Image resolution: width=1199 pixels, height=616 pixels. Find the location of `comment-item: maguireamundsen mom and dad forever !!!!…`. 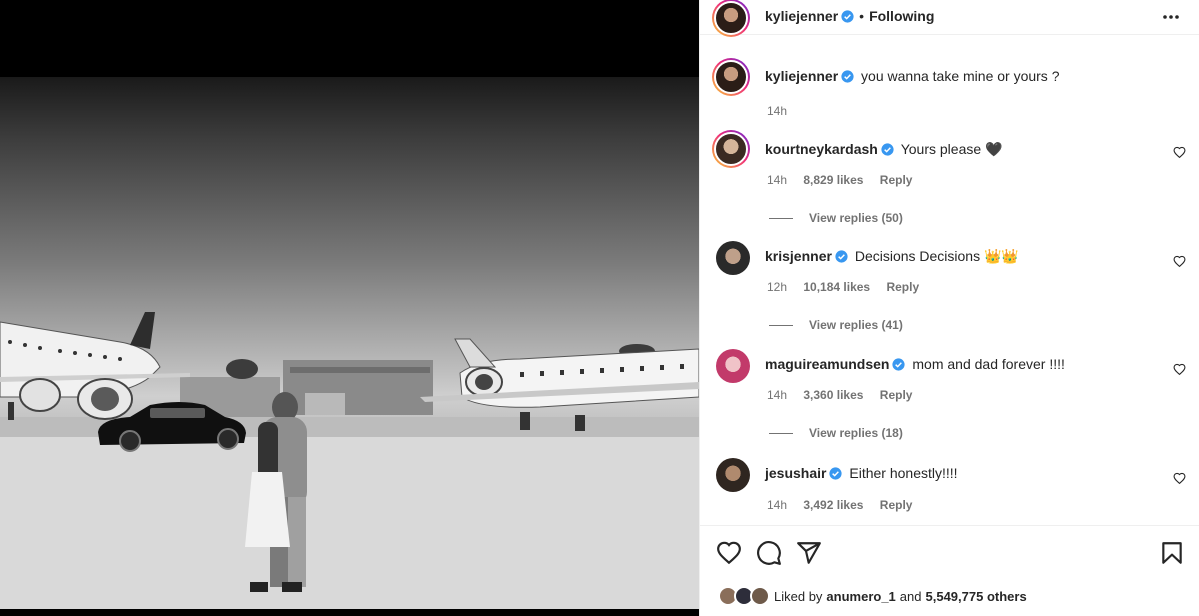

comment-item: maguireamundsen mom and dad forever !!!!… is located at coordinates (950, 394).